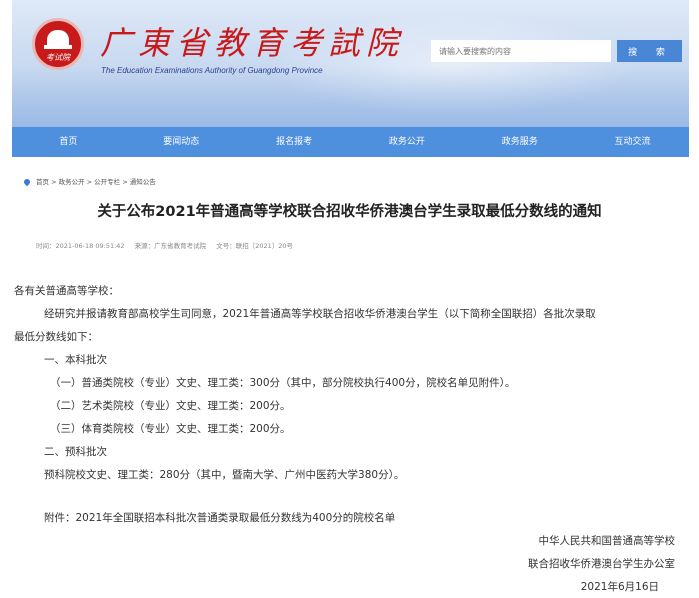 This screenshot has height=598, width=699. I want to click on site-logo: 考试院, so click(58, 44).